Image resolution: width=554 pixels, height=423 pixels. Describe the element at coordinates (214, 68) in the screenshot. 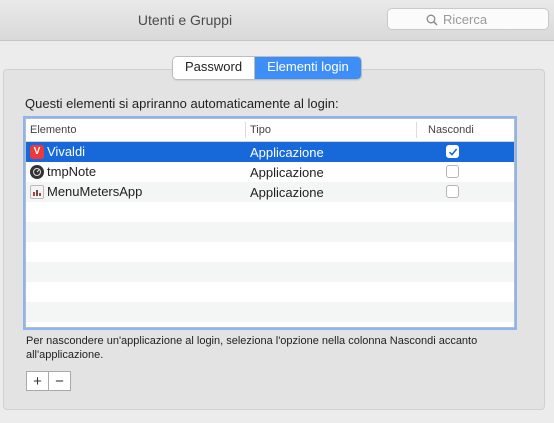

I see `tab-password: Password` at that location.